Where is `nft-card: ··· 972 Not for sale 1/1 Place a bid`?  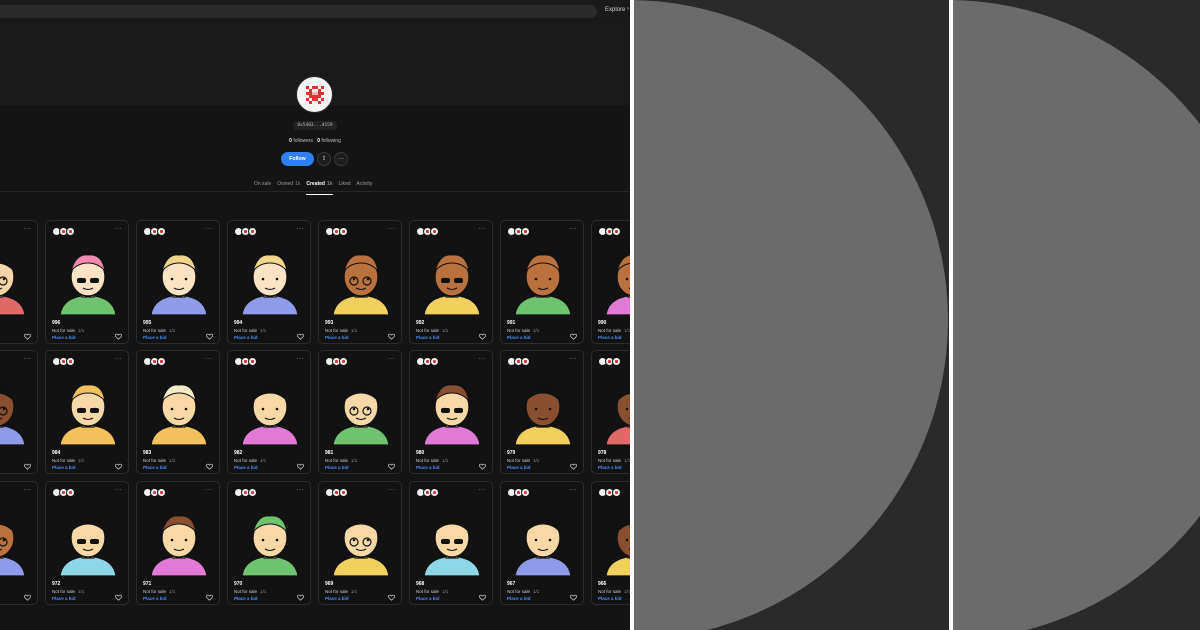 nft-card: ··· 972 Not for sale 1/1 Place a bid is located at coordinates (87, 543).